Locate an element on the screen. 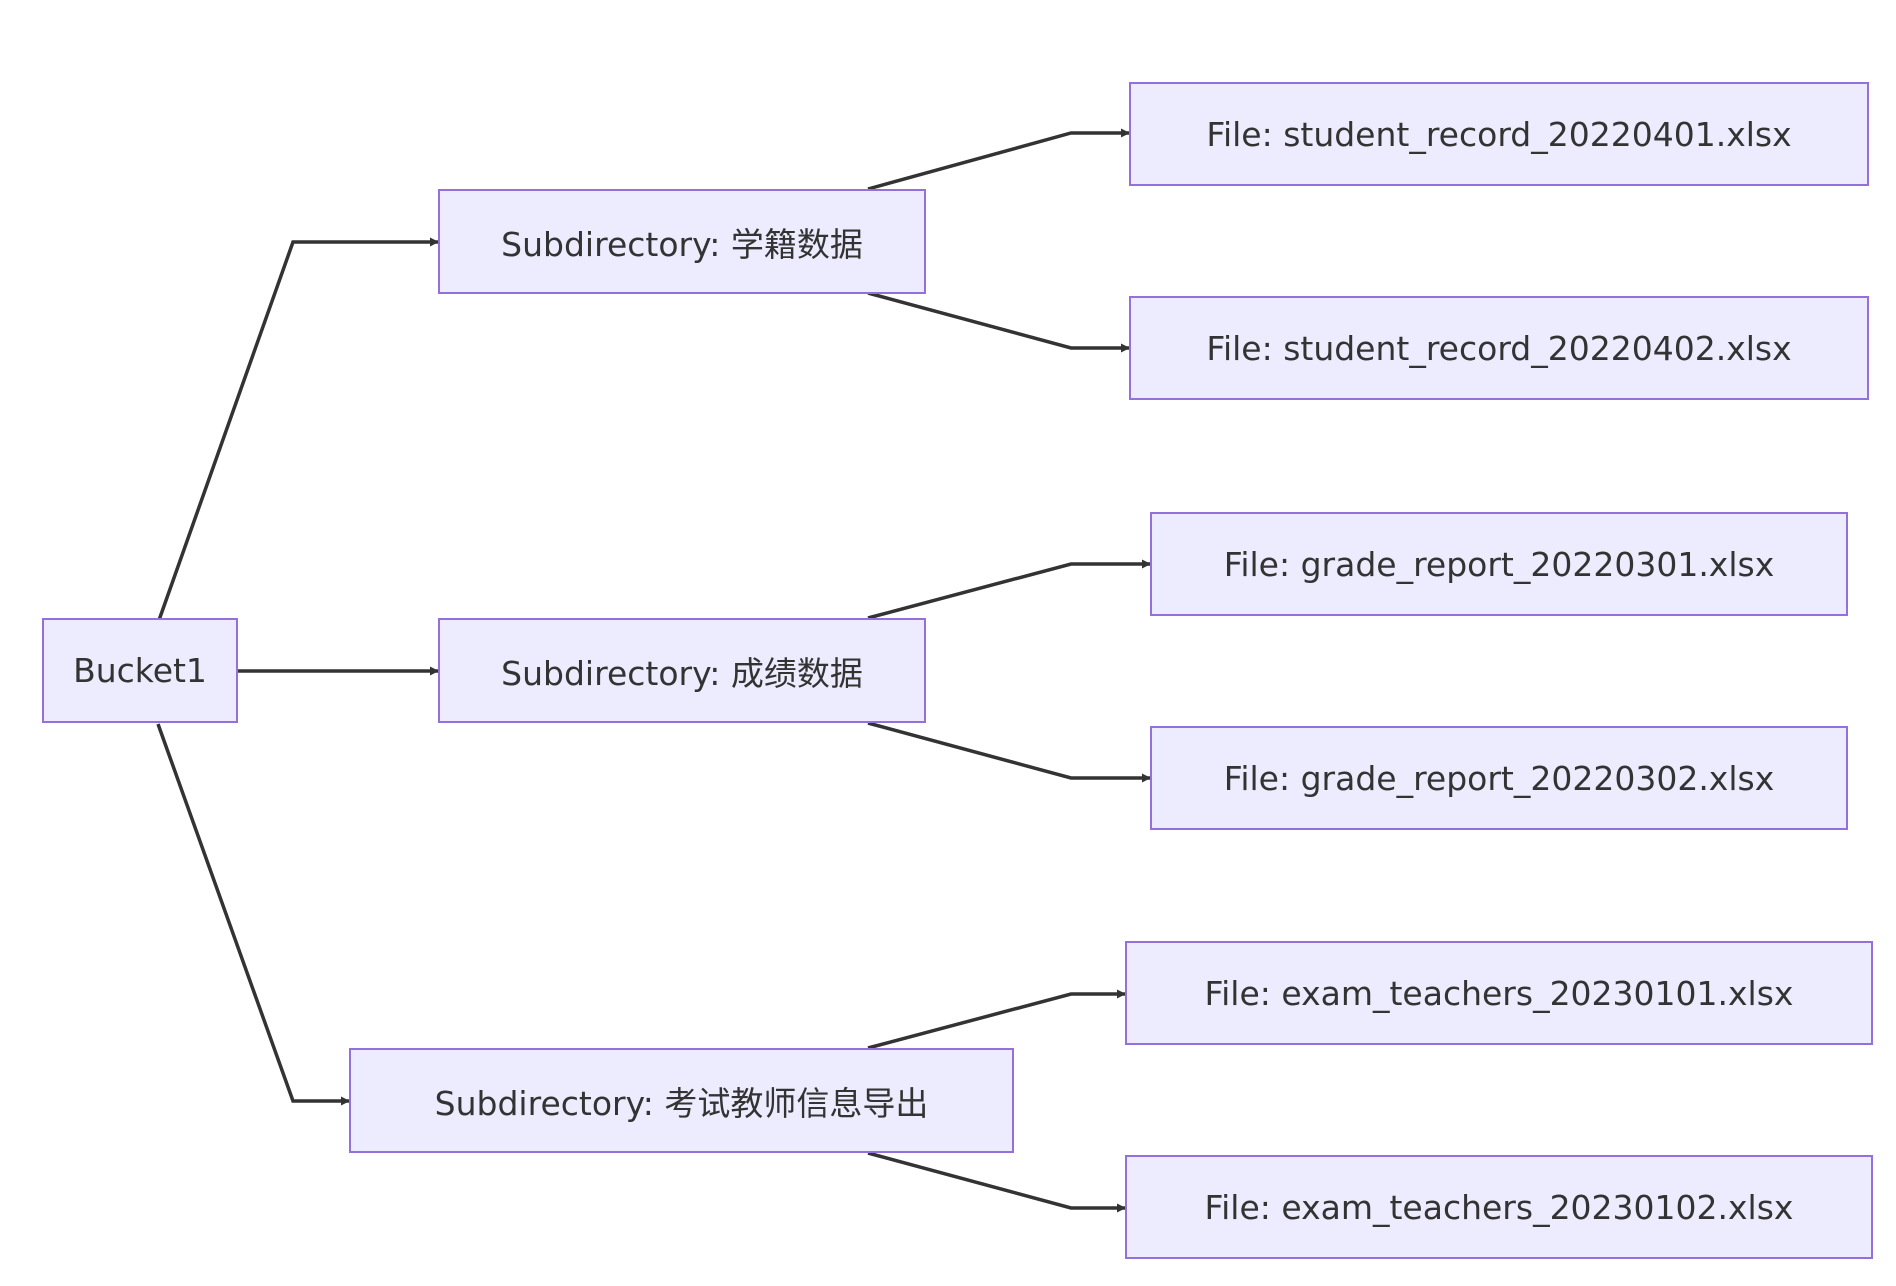  node-subdirectory-exam-teachers: Subdirectory: 考试教师信息导出 is located at coordinates (681, 1100).